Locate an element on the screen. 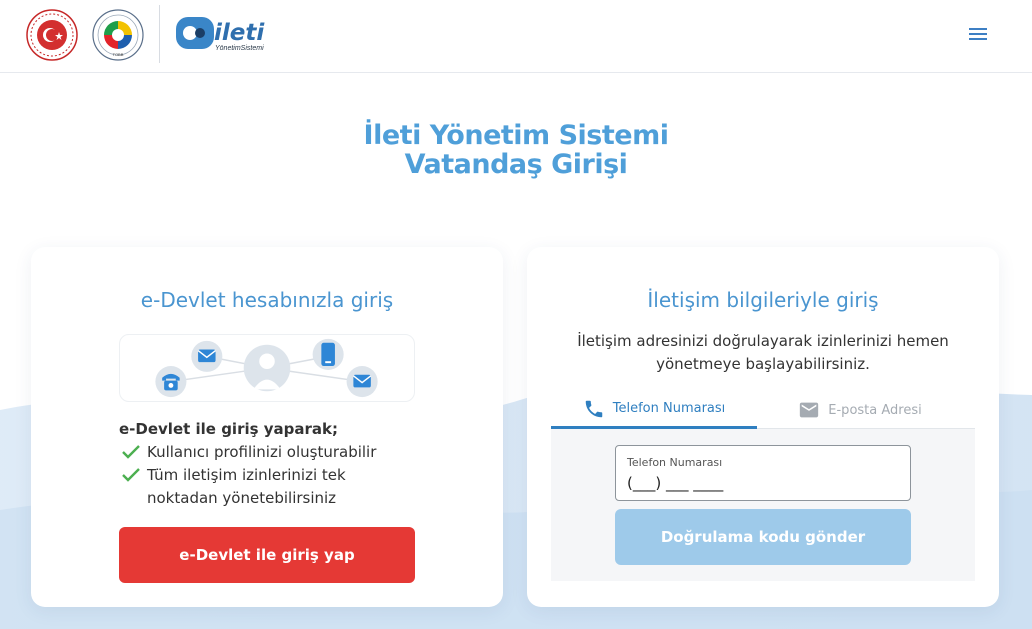  send-verification-code-button: Doğrulama kodu gönder is located at coordinates (763, 537).